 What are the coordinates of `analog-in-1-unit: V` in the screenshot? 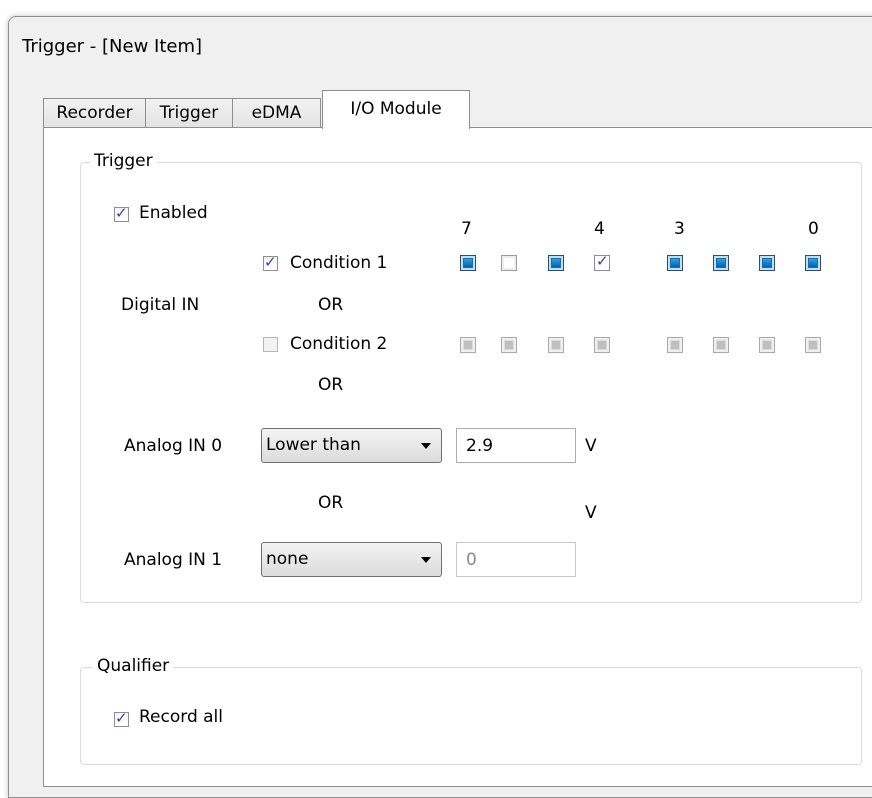 It's located at (591, 513).